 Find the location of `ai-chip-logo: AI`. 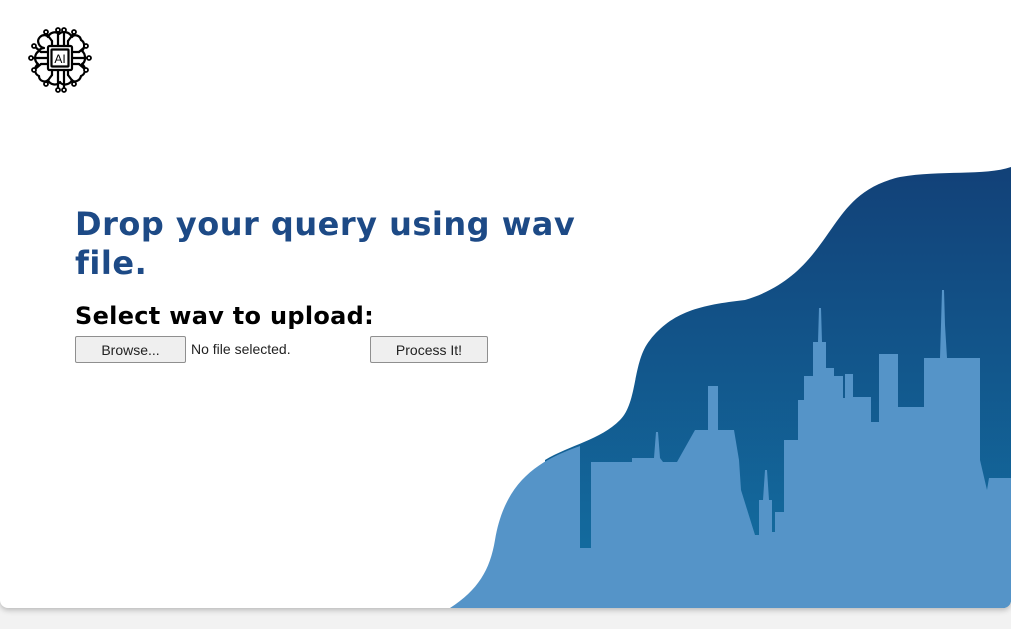

ai-chip-logo: AI is located at coordinates (60, 60).